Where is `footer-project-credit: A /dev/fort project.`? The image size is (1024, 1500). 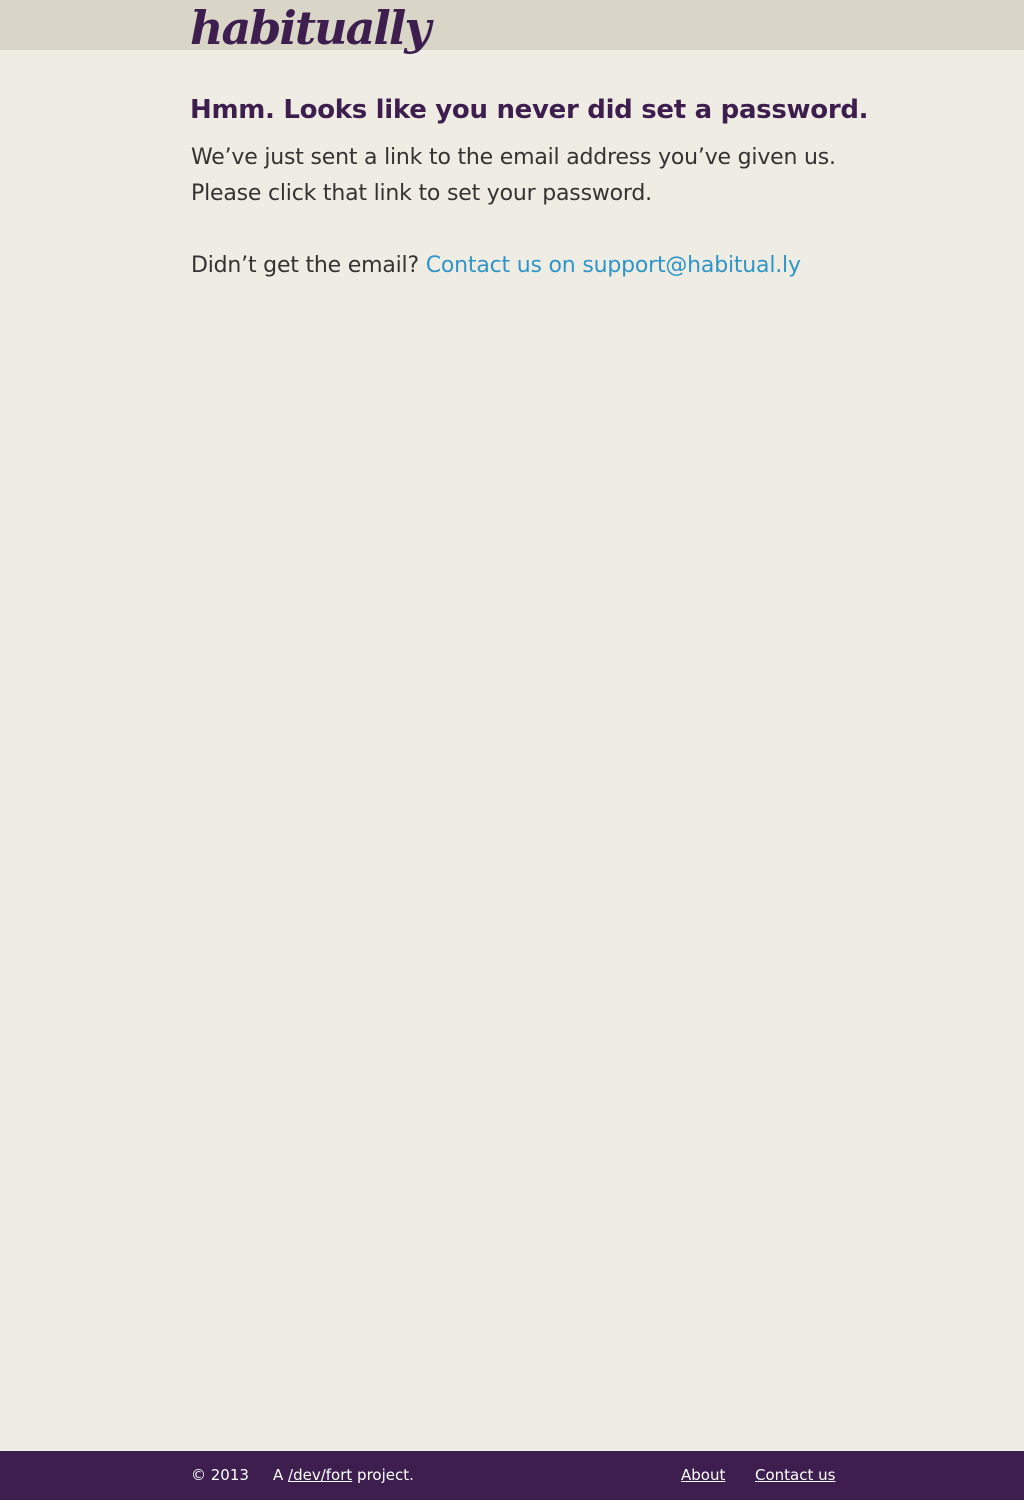
footer-project-credit: A /dev/fort project. is located at coordinates (343, 1475).